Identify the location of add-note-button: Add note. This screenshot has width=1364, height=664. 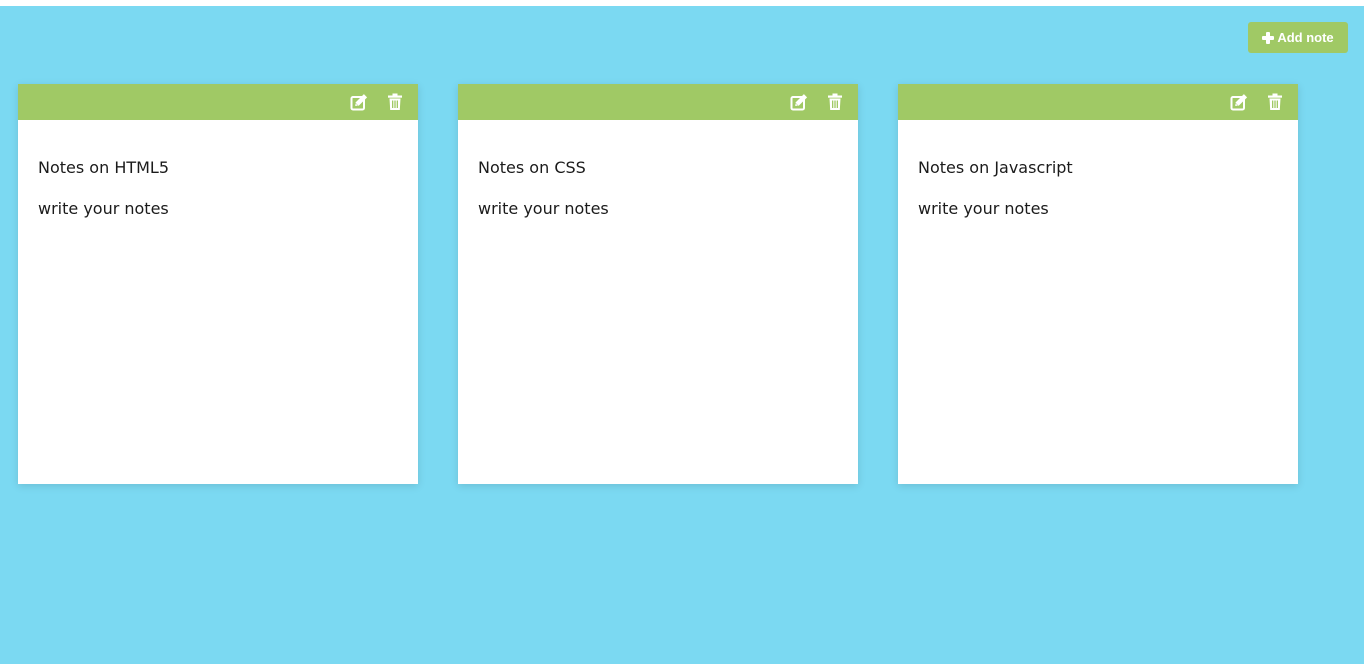
(1298, 37).